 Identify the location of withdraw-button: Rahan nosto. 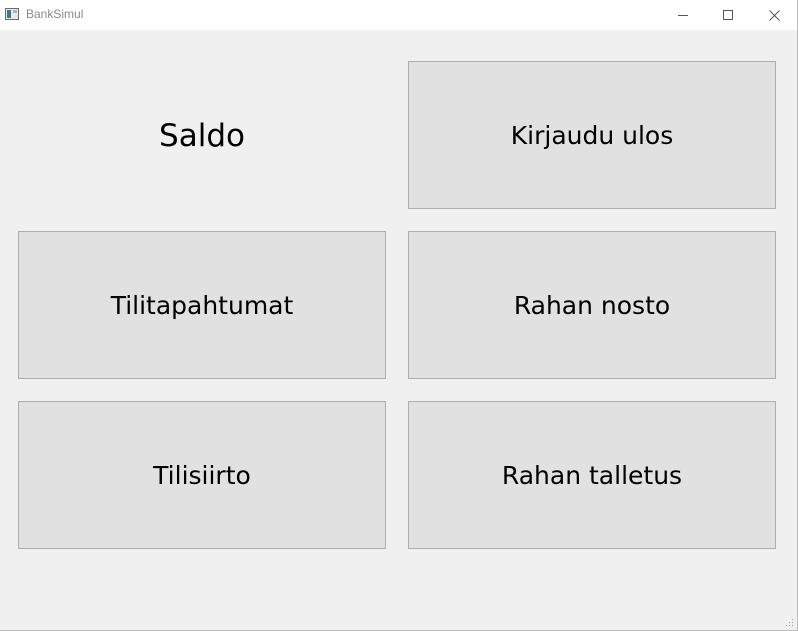
(592, 305).